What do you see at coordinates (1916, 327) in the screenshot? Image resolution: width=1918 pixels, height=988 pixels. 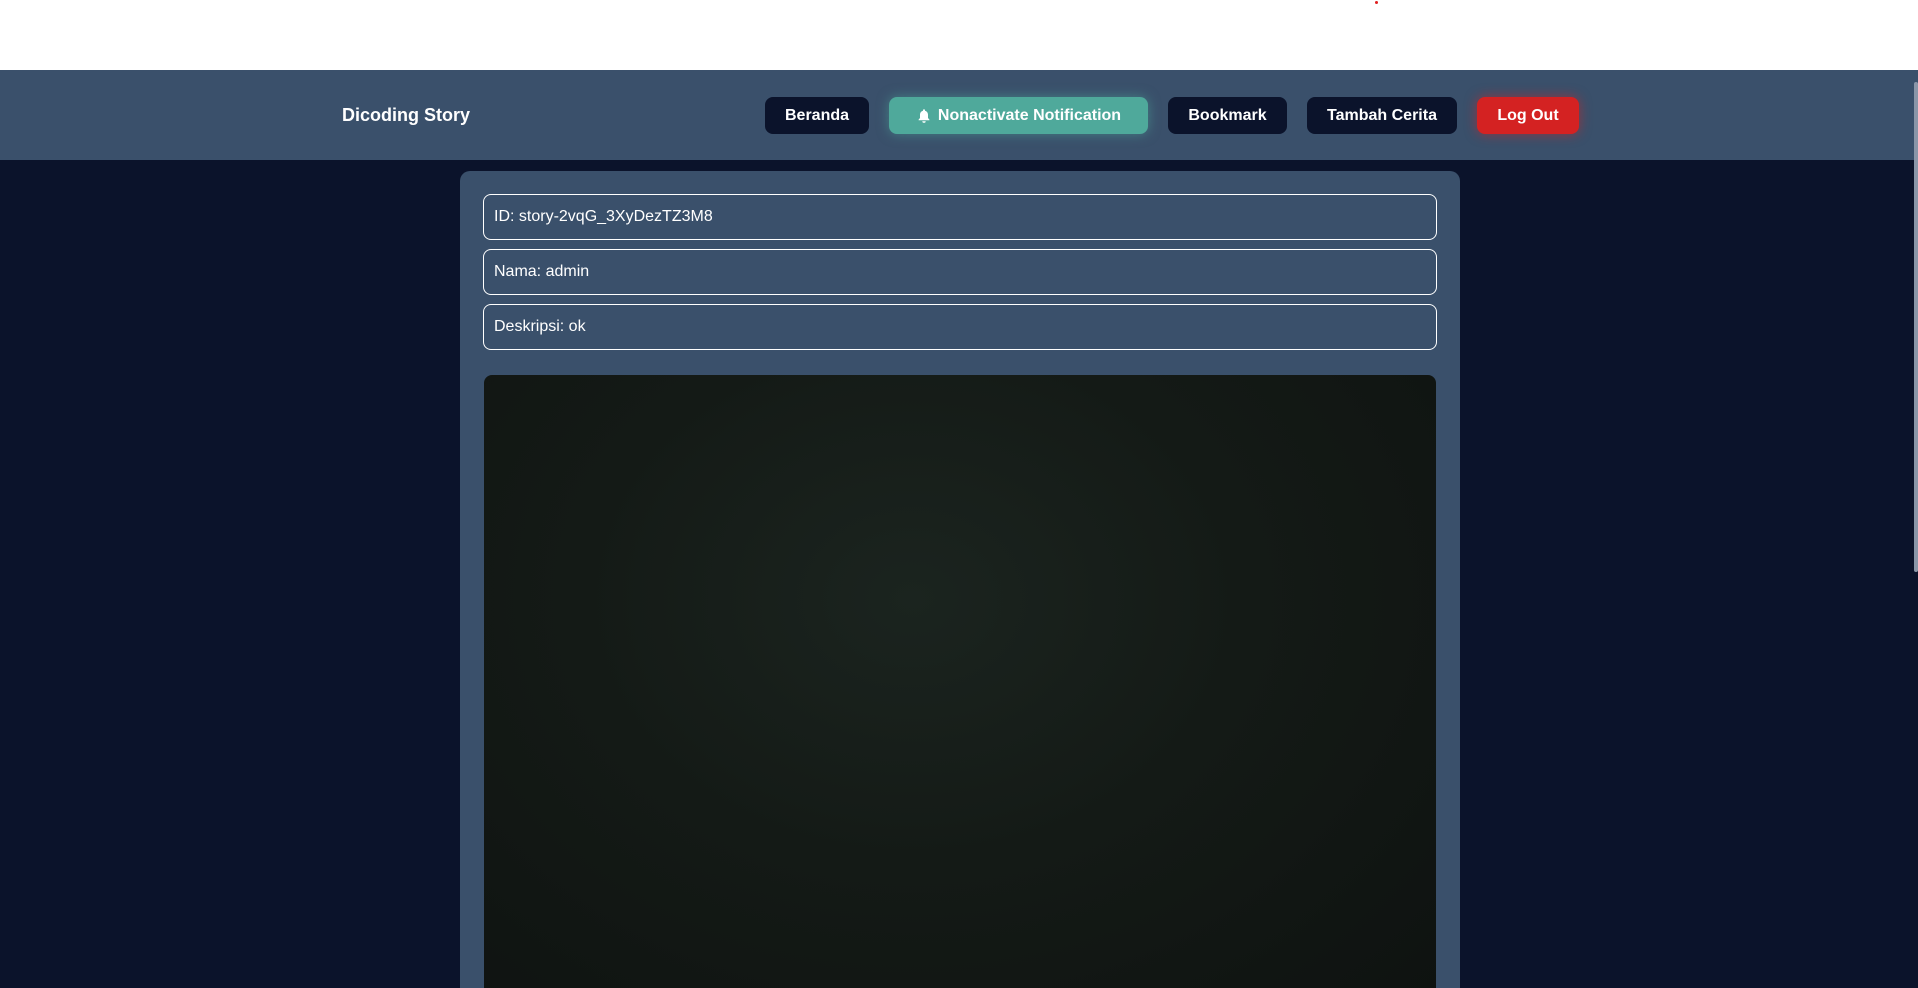 I see `scrollbar-thumb` at bounding box center [1916, 327].